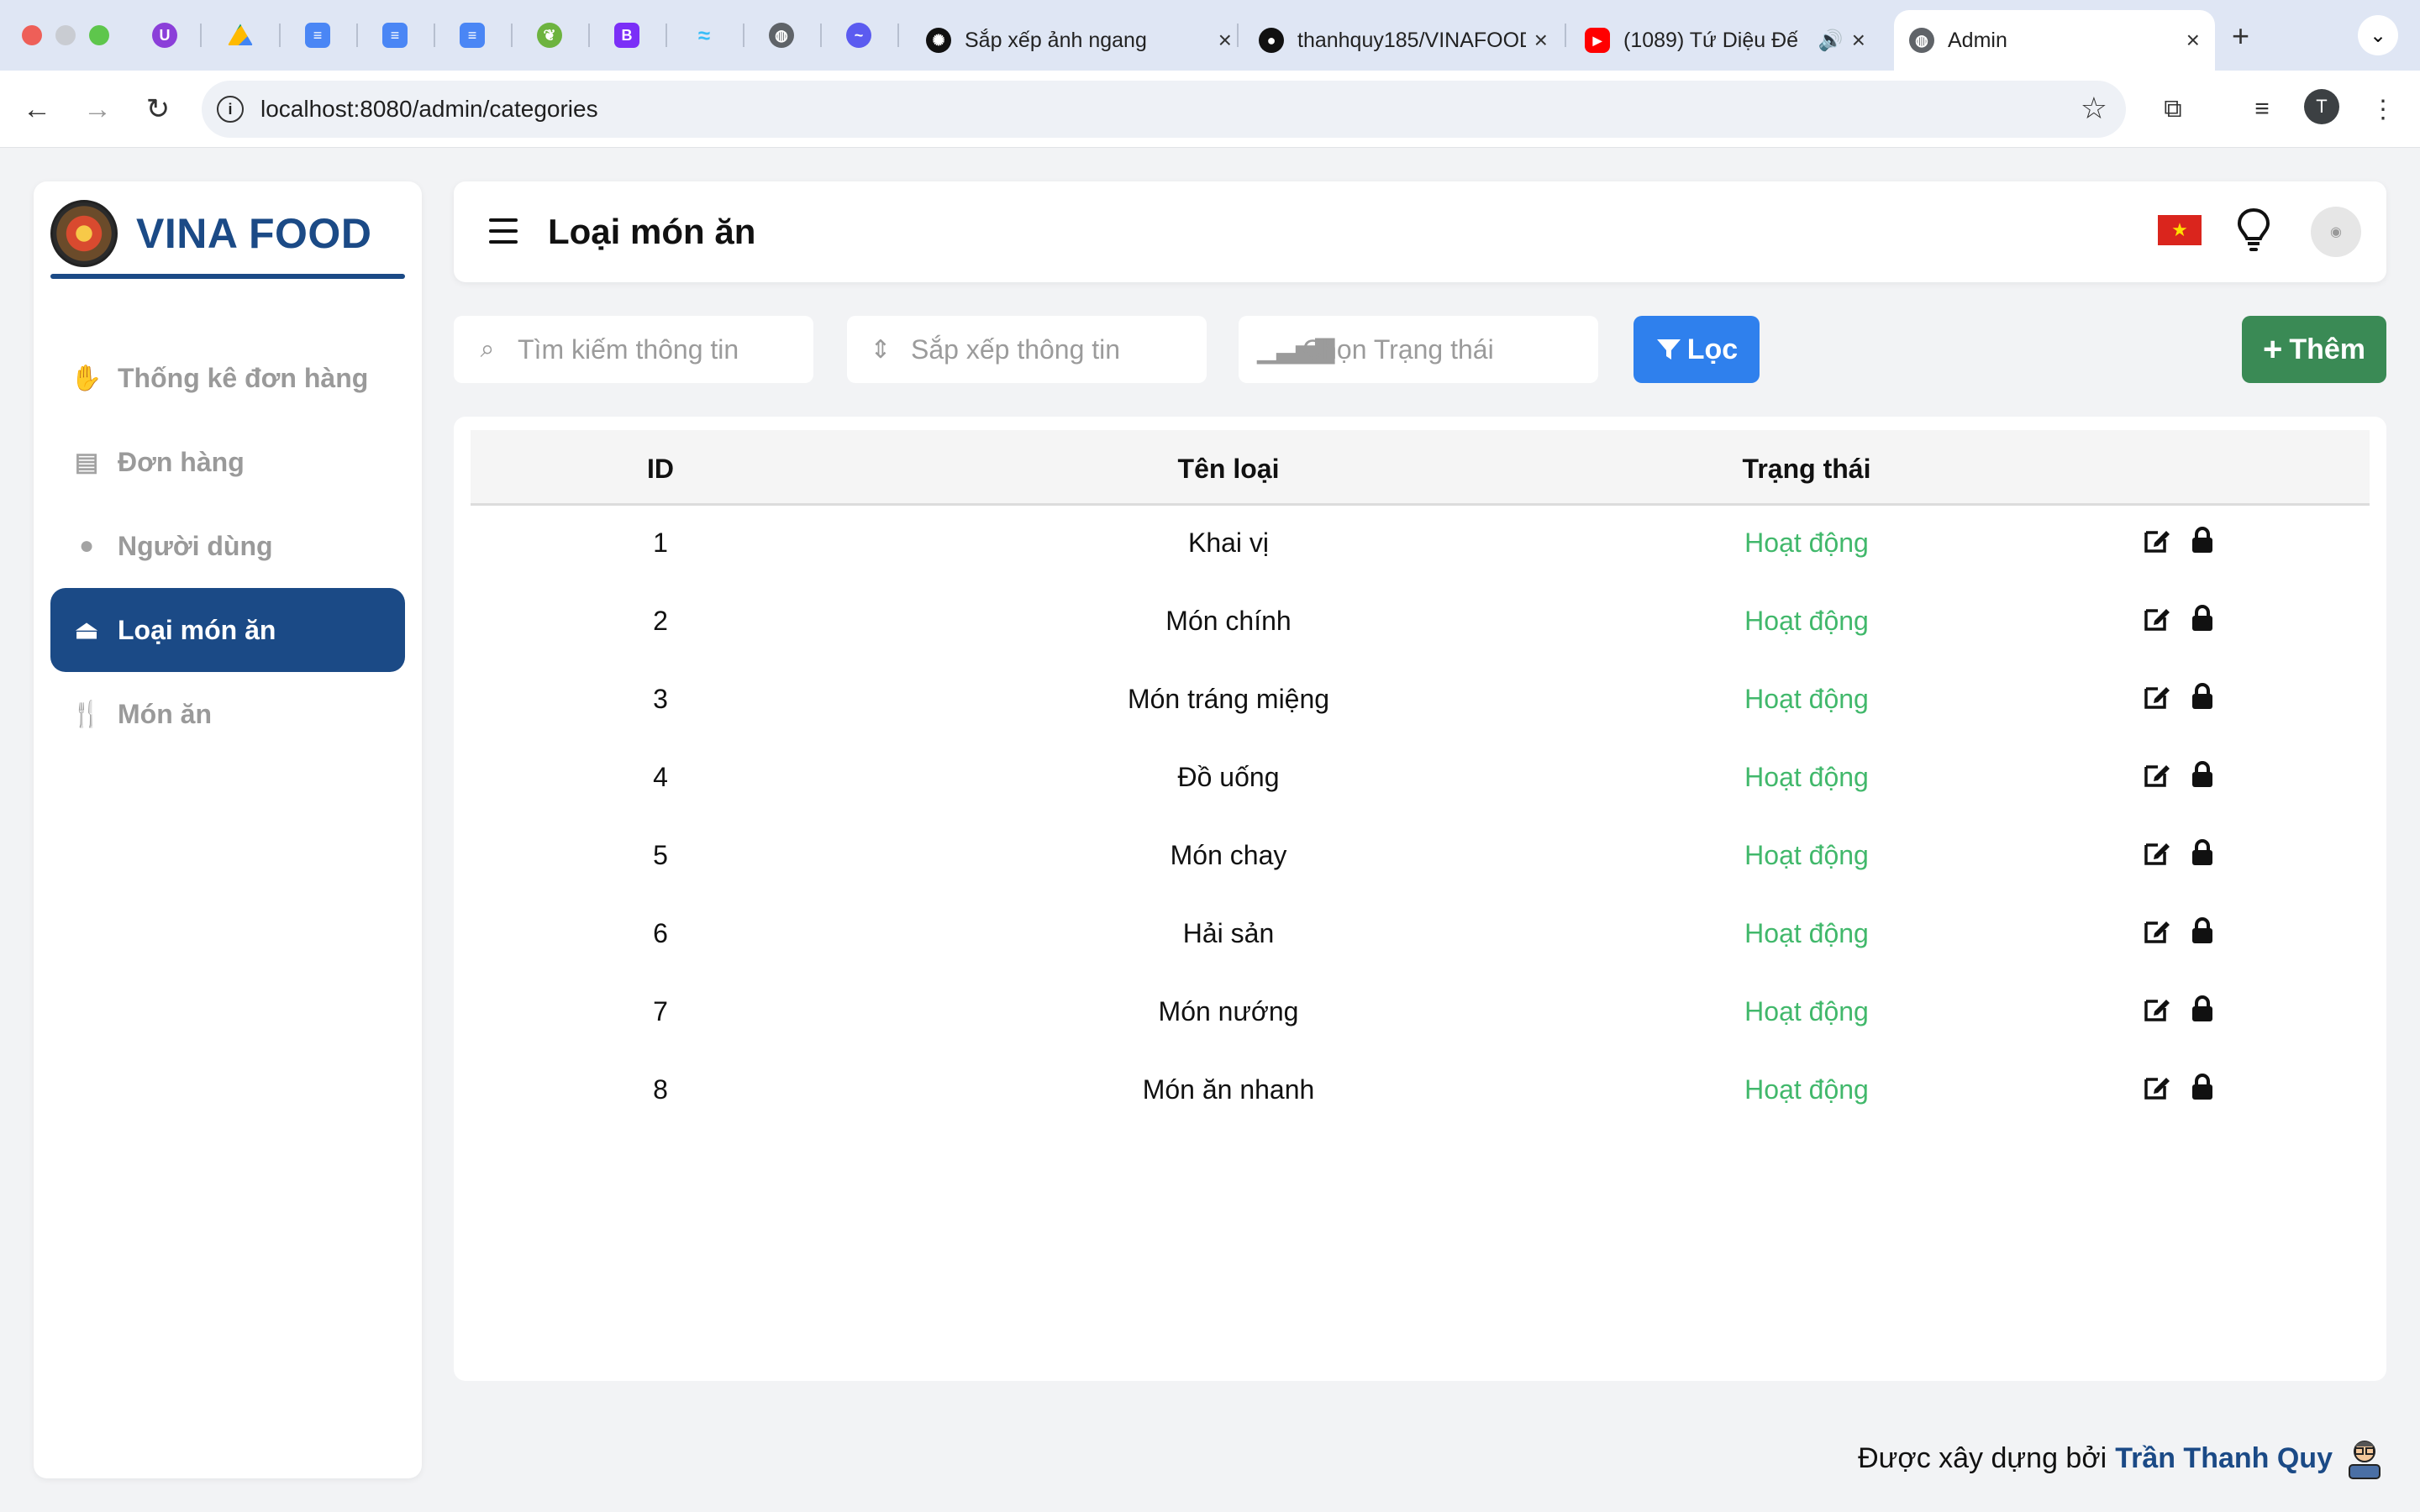  Describe the element at coordinates (858, 35) in the screenshot. I see `pinned-tab-app: ~` at that location.